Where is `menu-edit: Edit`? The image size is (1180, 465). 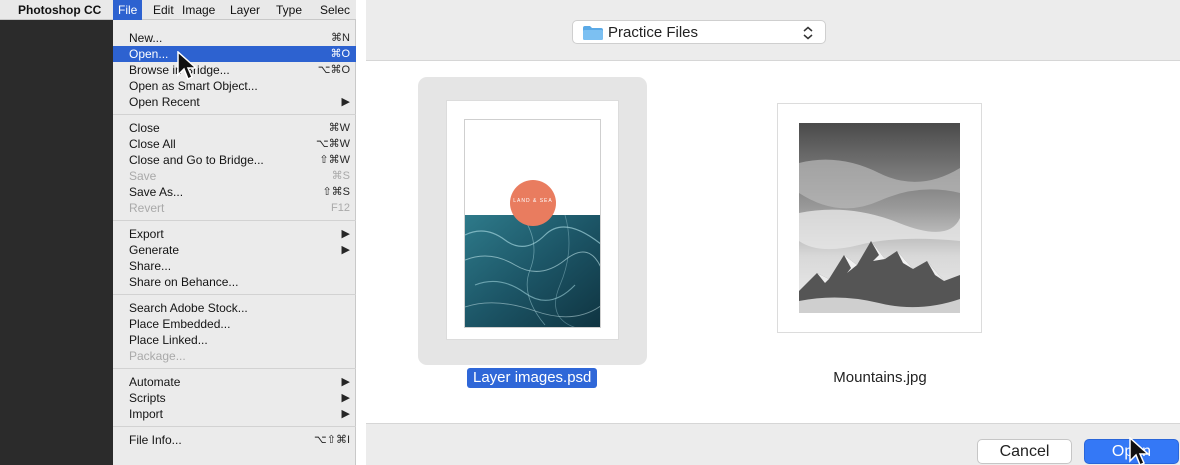 menu-edit: Edit is located at coordinates (163, 10).